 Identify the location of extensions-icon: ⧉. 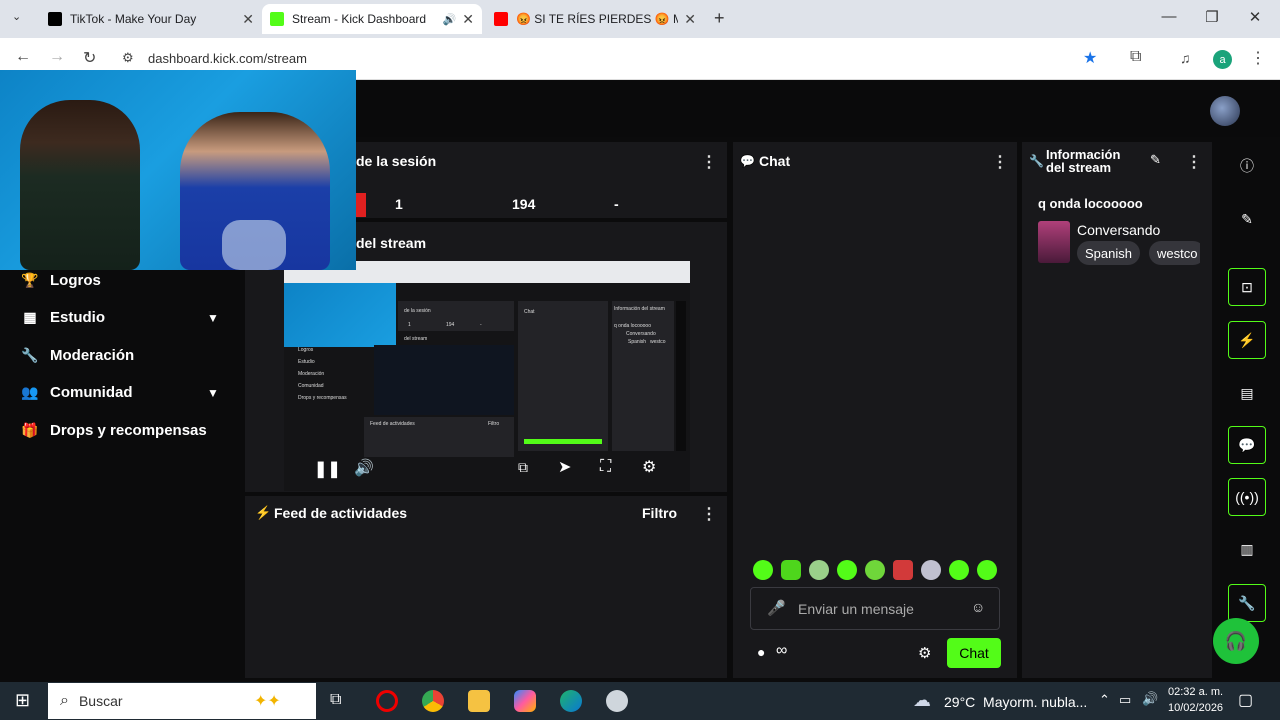
(1135, 57).